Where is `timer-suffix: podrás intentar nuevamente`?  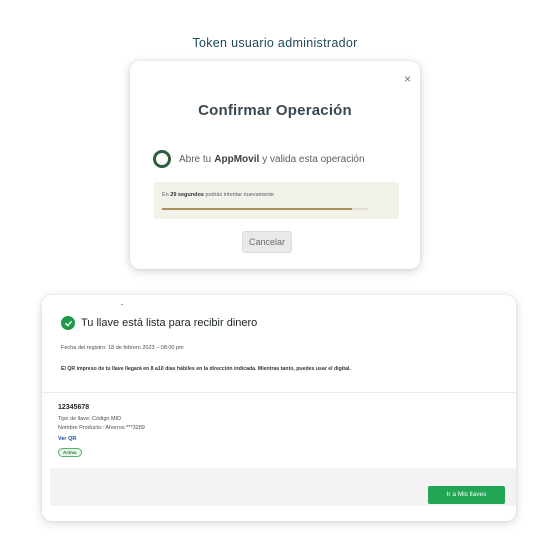 timer-suffix: podrás intentar nuevamente is located at coordinates (239, 195).